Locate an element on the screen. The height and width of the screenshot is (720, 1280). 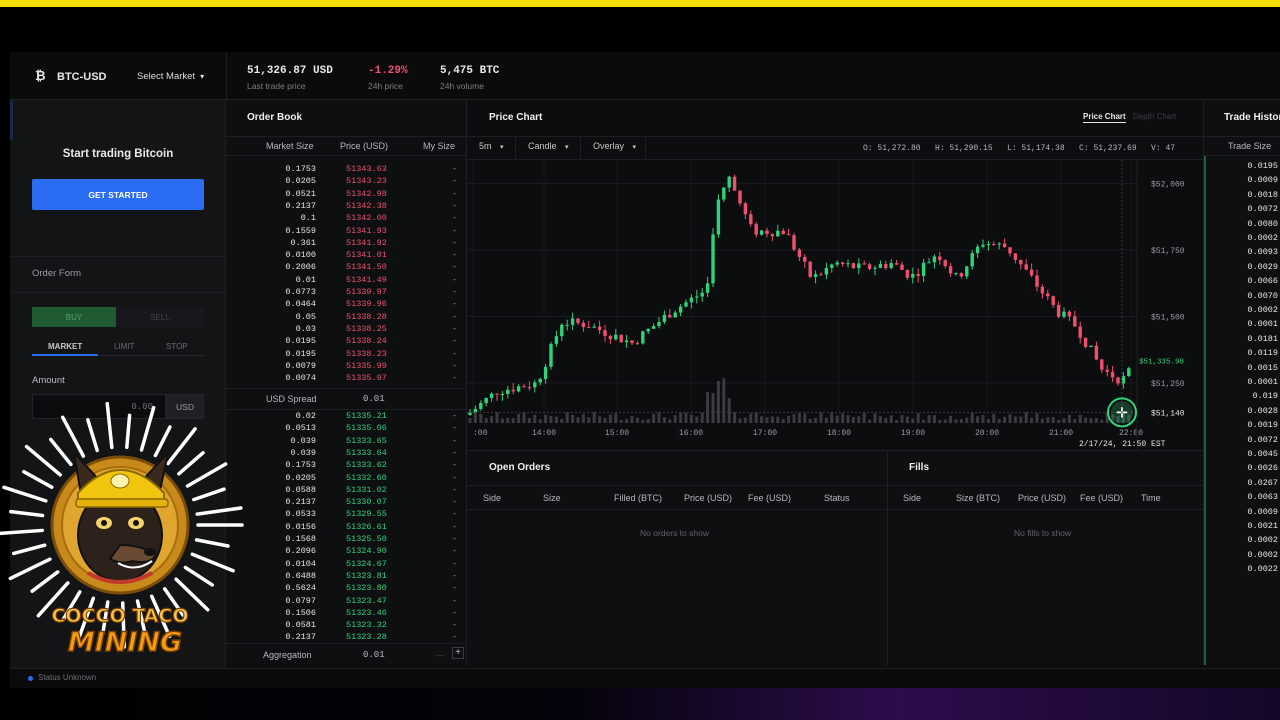
ask-row: 0.0521 51342.98 - is located at coordinates (346, 195).